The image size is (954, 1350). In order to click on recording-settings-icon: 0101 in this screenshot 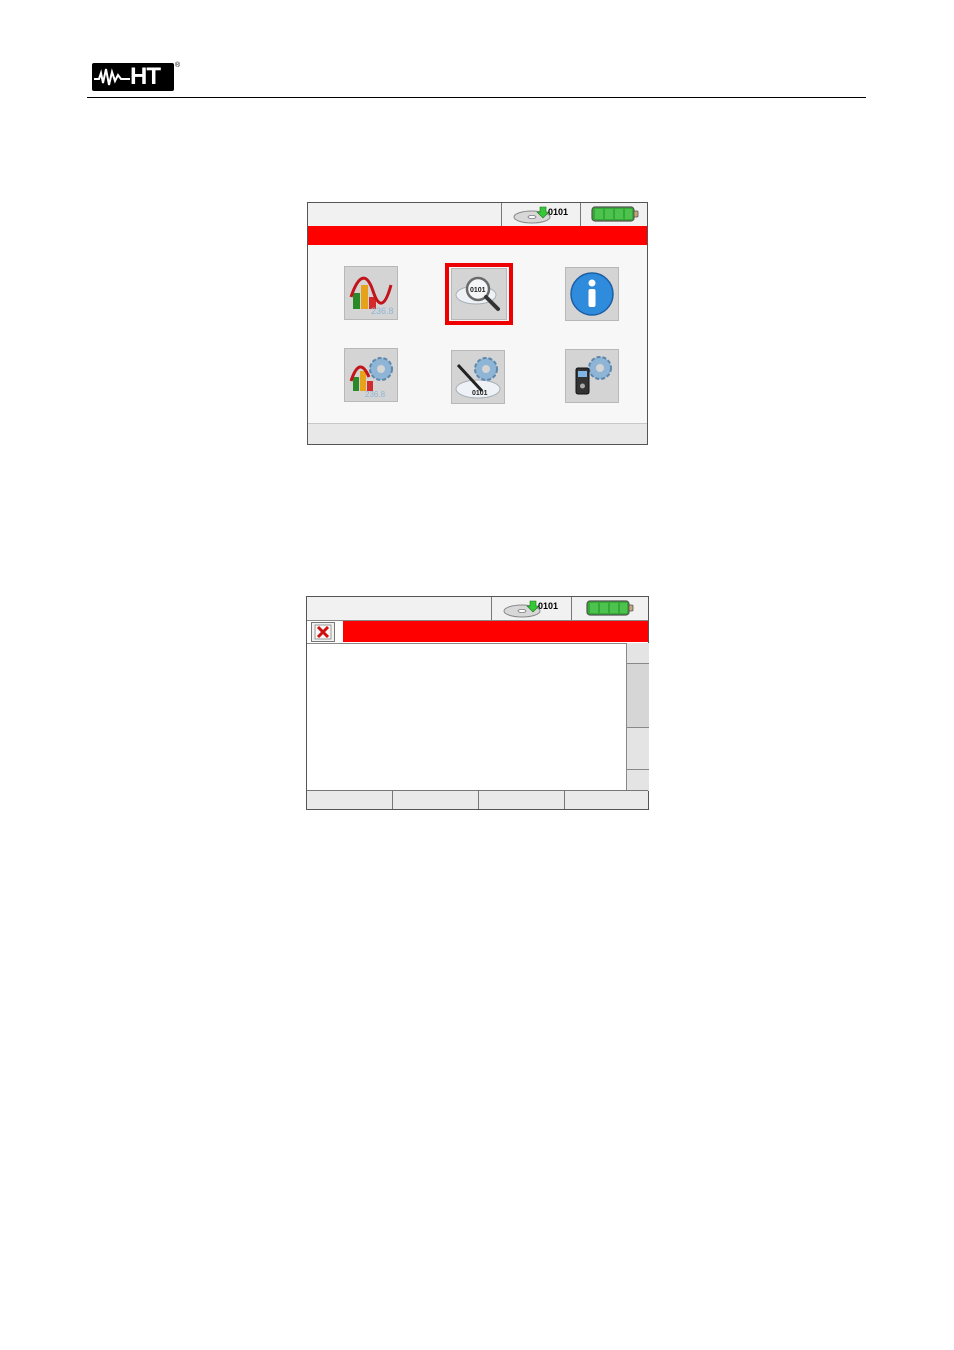, I will do `click(478, 377)`.